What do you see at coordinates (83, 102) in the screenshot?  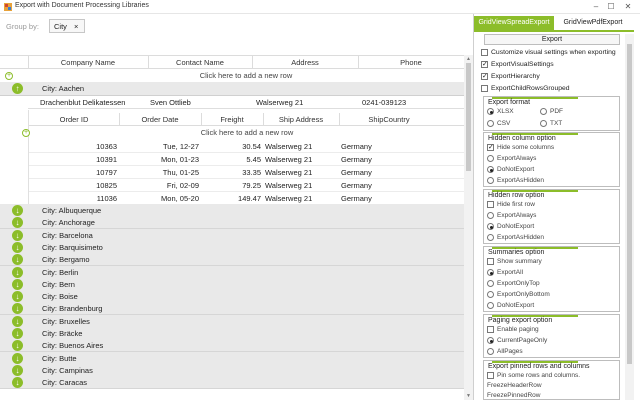 I see `cell-company: Drachenblut Delikatessen` at bounding box center [83, 102].